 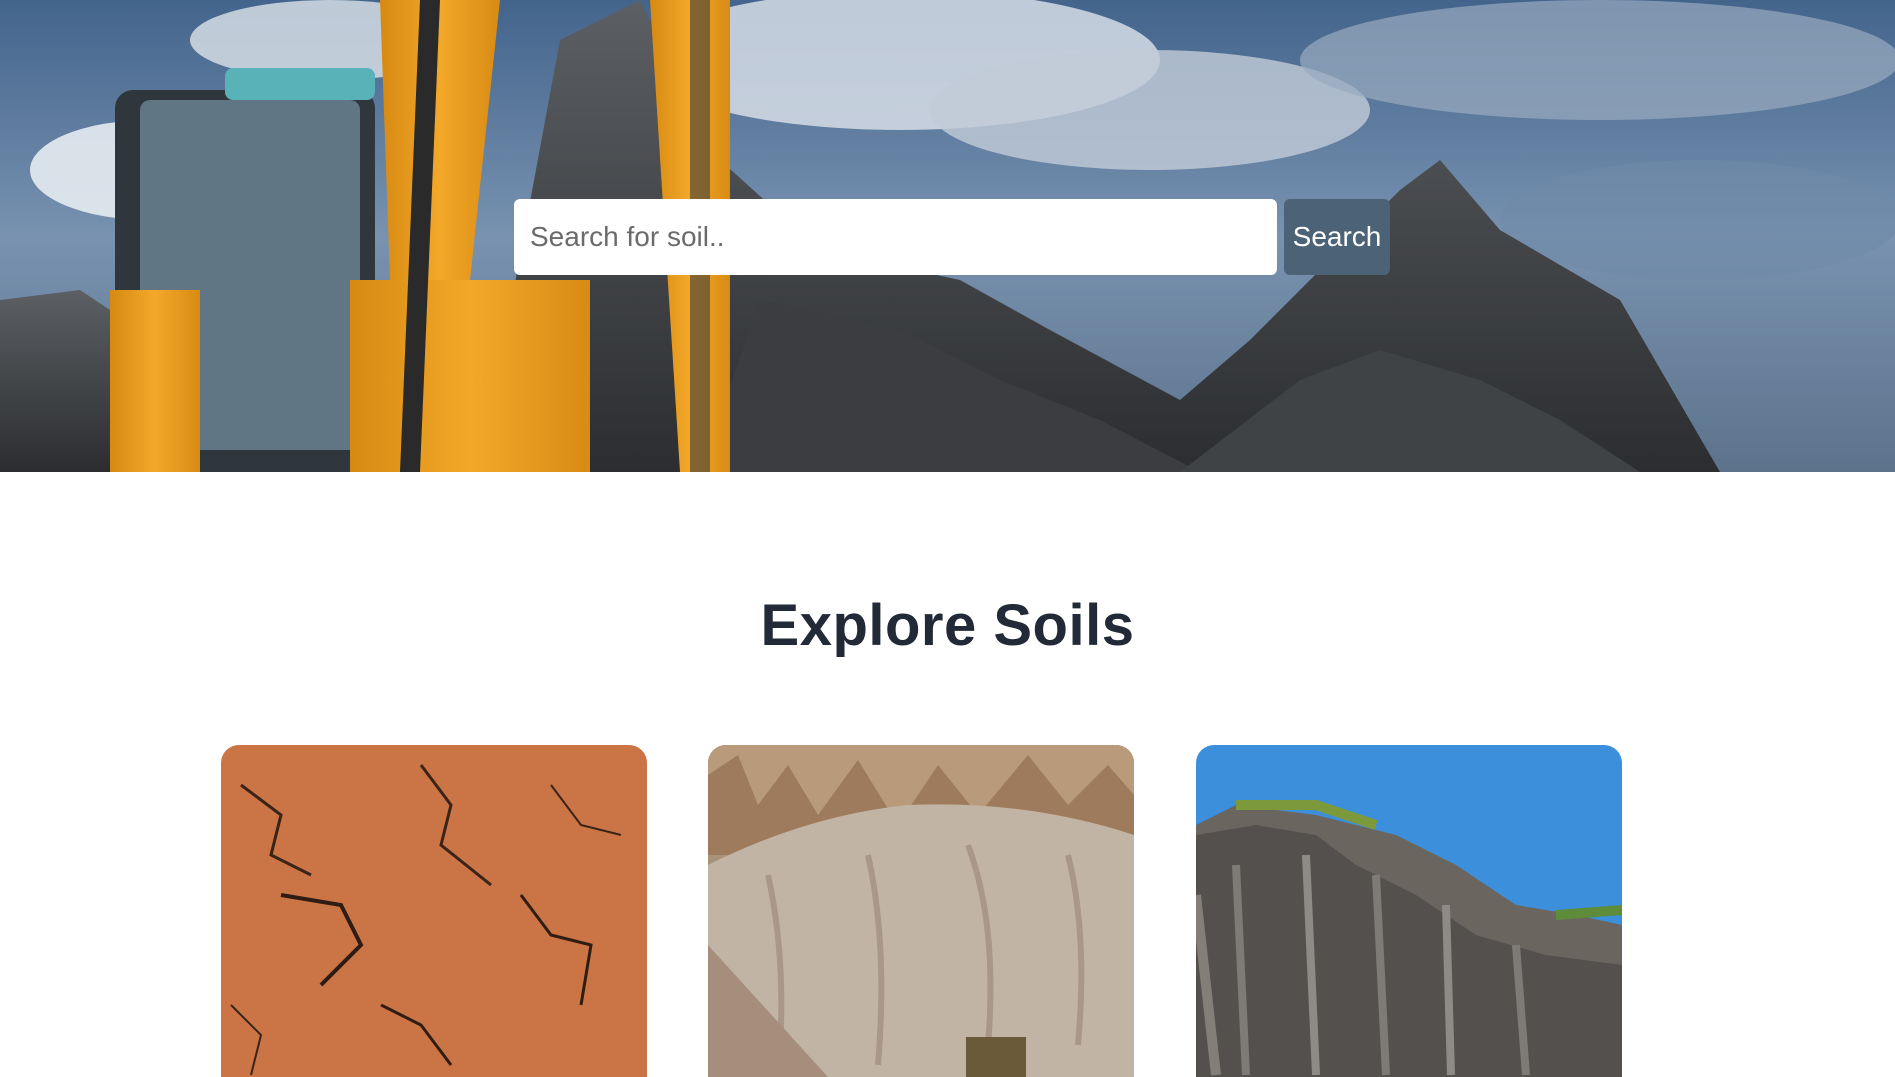 I want to click on rock-soil-image, so click(x=1409, y=911).